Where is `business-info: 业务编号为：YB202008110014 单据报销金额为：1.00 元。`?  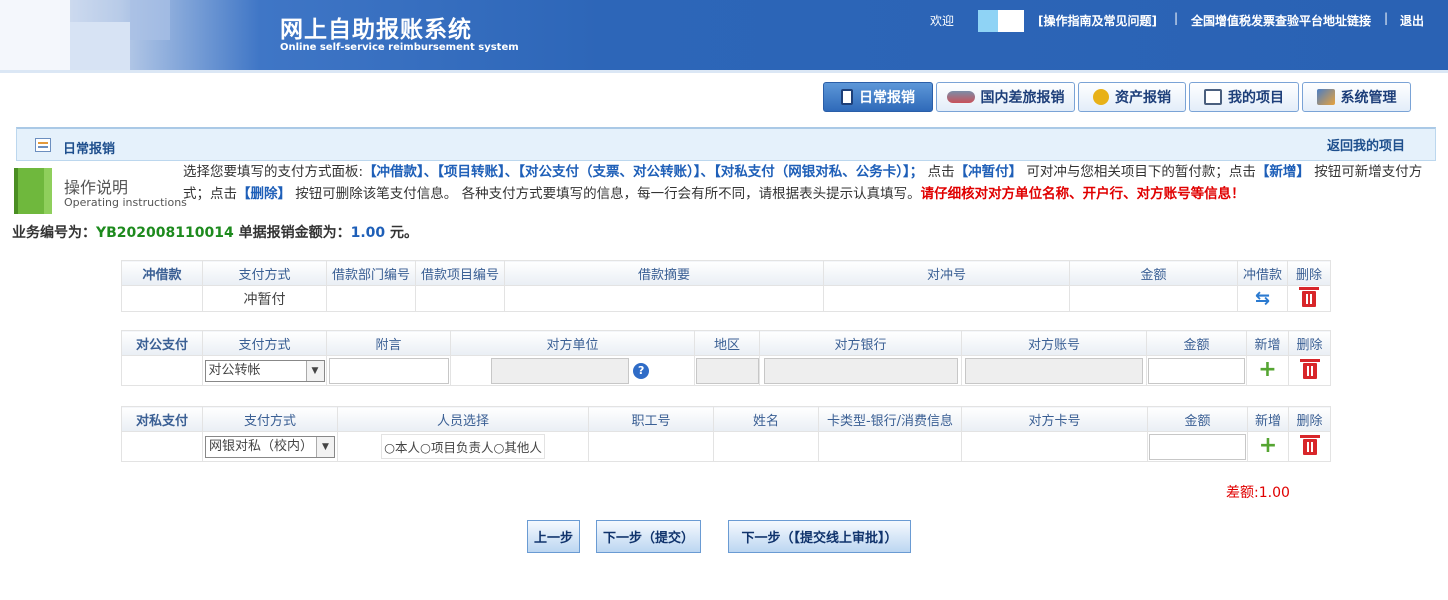
business-info: 业务编号为：YB202008110014 单据报销金额为：1.00 元。 is located at coordinates (215, 233).